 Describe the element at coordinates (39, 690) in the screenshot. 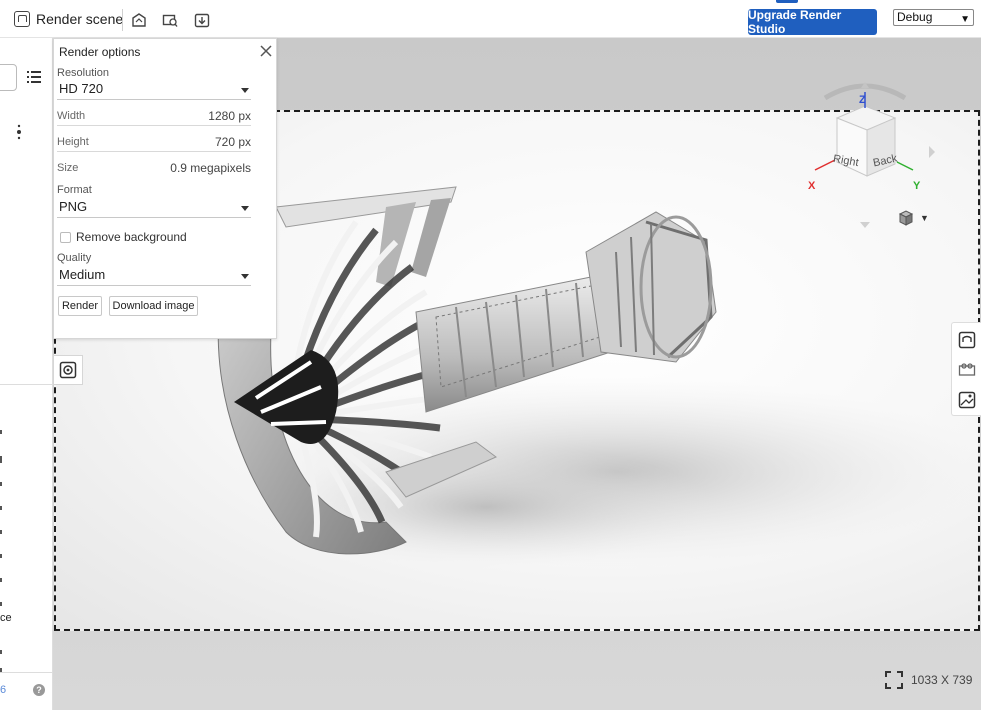

I see `help-icon: ?` at that location.